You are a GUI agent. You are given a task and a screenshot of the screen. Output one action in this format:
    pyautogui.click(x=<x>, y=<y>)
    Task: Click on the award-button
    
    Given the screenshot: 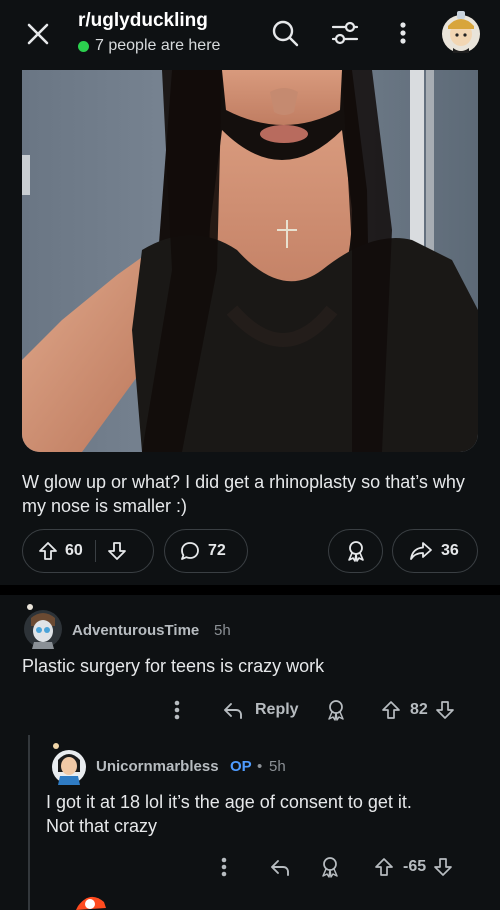 What is the action you would take?
    pyautogui.click(x=355, y=551)
    